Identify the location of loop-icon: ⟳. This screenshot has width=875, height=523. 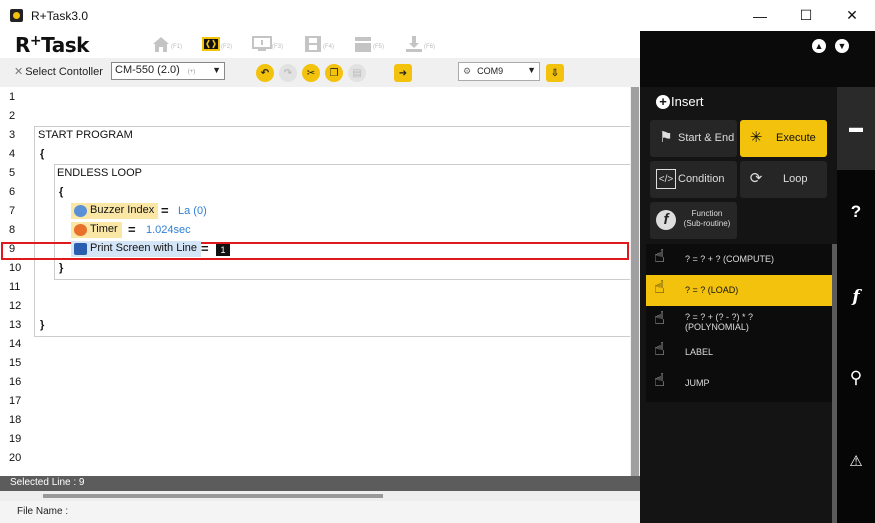
(756, 178).